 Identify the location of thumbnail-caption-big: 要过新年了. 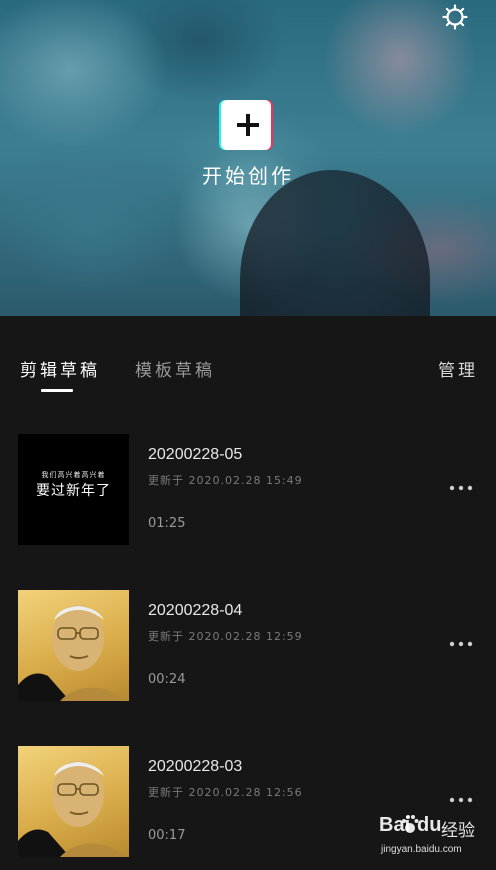
(73, 491).